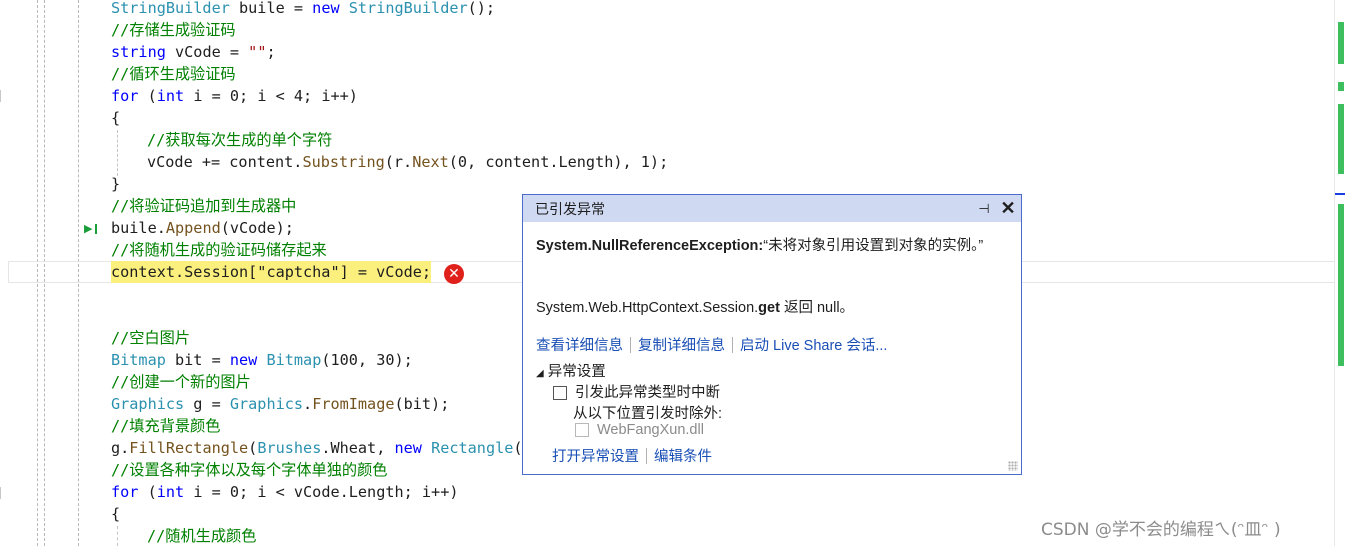  I want to click on token: (bit);, so click(422, 404).